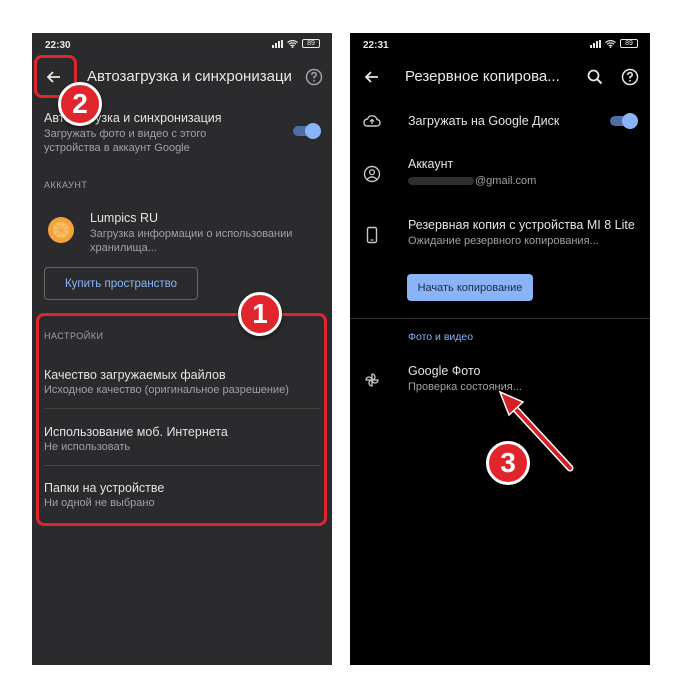  Describe the element at coordinates (125, 134) in the screenshot. I see `sync-subtitle-line1: Загружать фото и видео с этого` at that location.